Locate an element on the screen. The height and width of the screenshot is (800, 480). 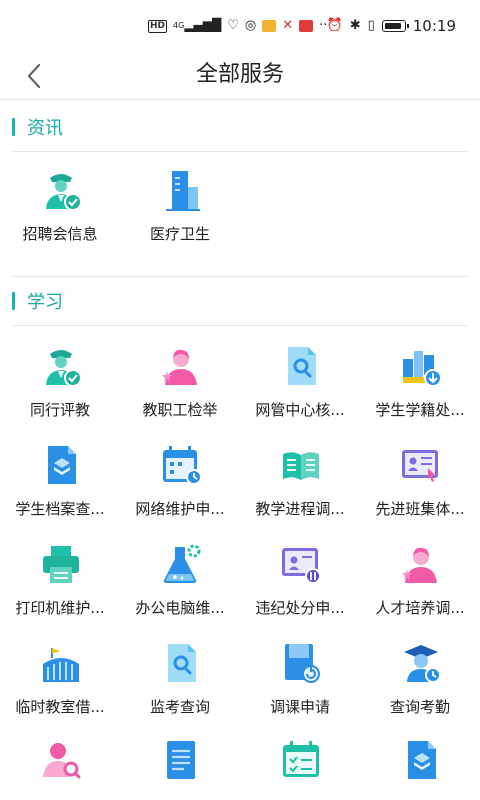
service-label: 教职工检举 is located at coordinates (180, 410).